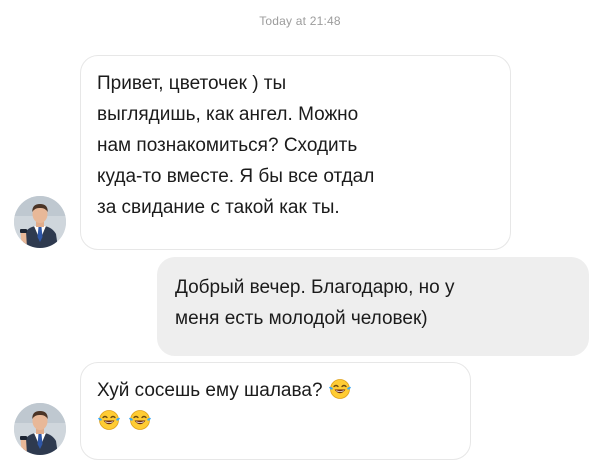  I want to click on incoming-message-bubble: Хуй сосешь ему шалава?, so click(275, 411).